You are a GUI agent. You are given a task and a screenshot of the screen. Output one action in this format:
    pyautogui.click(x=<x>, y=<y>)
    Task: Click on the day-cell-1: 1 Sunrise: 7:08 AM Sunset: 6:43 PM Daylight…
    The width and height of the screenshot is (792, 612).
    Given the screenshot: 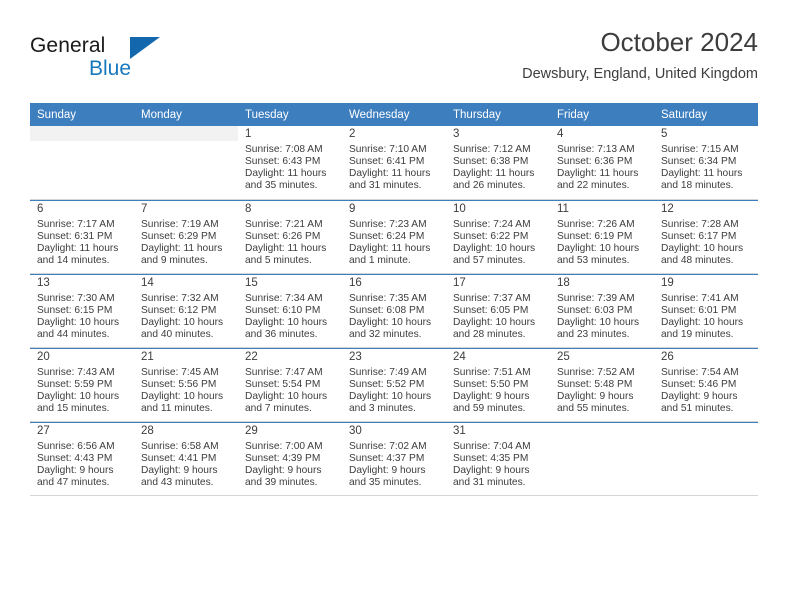 What is the action you would take?
    pyautogui.click(x=290, y=163)
    